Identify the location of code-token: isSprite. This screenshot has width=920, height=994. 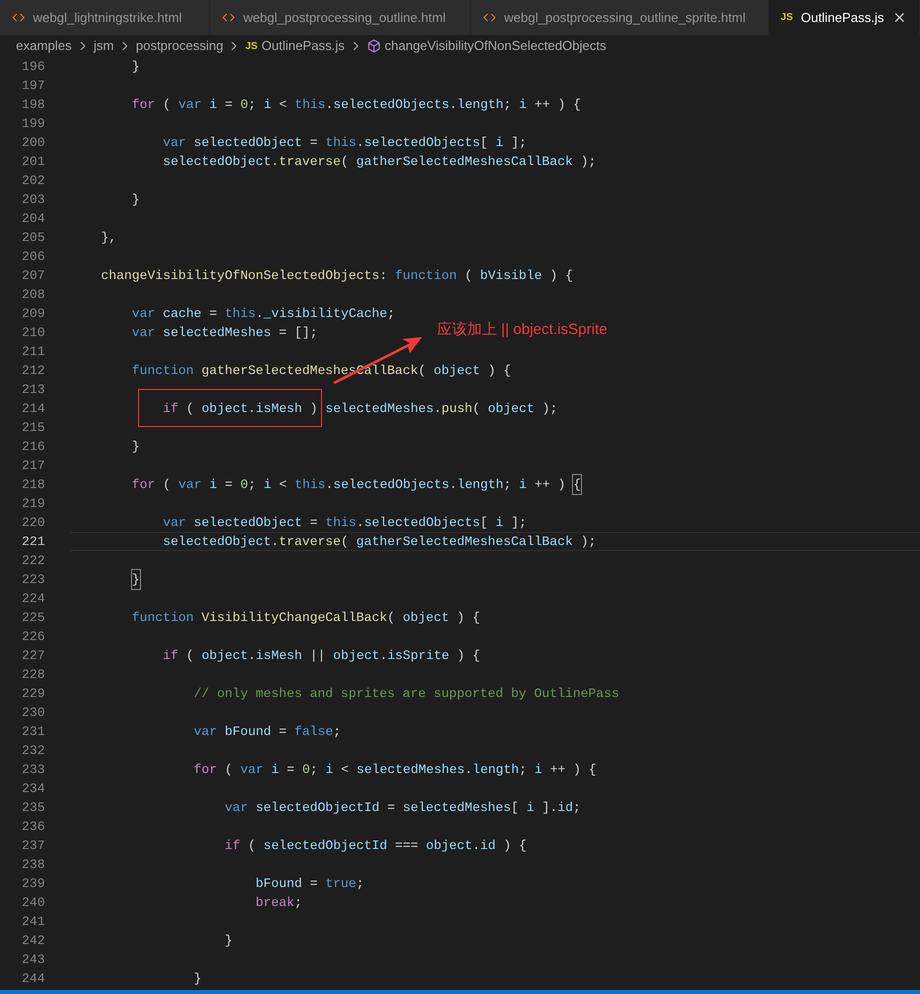
(418, 655).